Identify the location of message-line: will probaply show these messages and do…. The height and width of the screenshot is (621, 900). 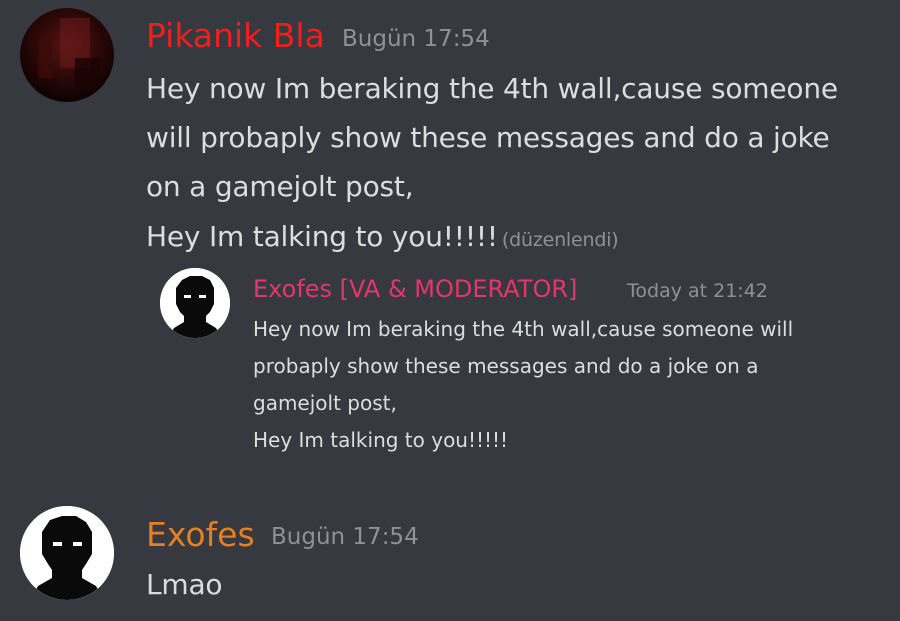
(488, 137).